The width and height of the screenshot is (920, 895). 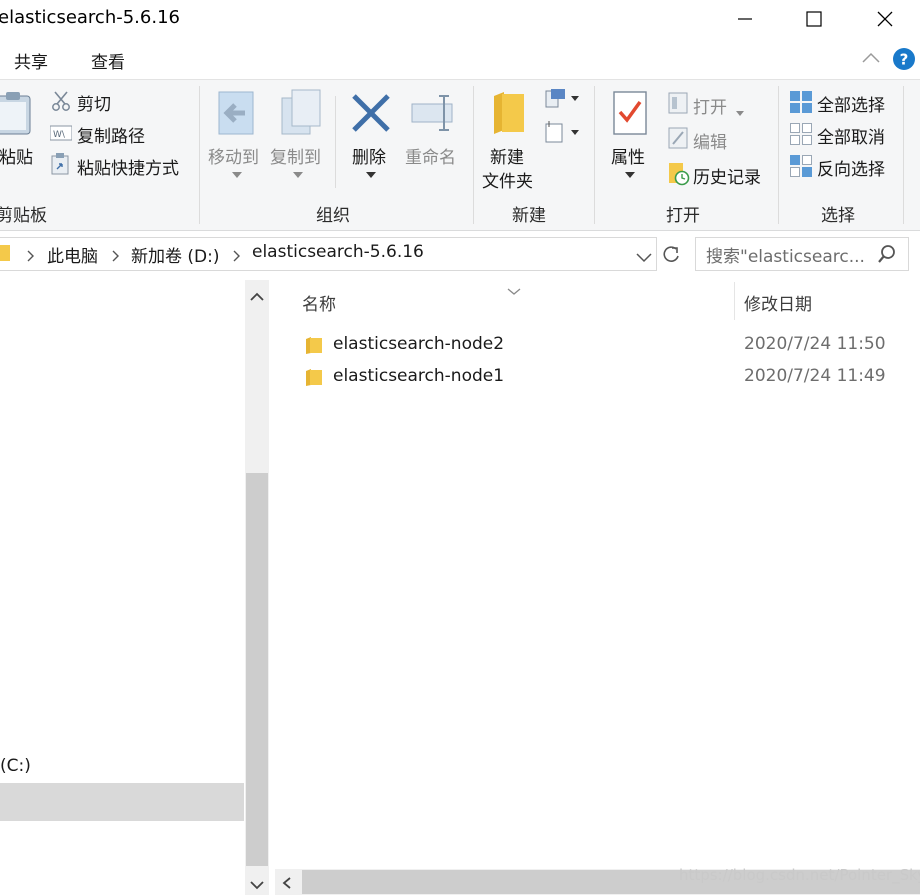 What do you see at coordinates (418, 376) in the screenshot?
I see `file-name: elasticsearch-node1` at bounding box center [418, 376].